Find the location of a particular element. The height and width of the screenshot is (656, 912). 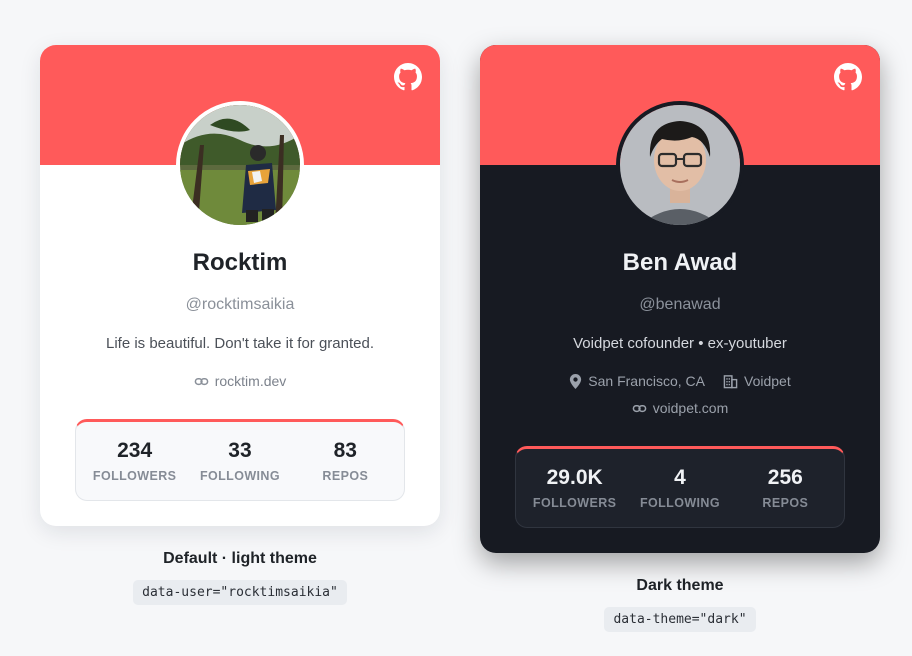

stat-followers: 29.0K FOLLOWERS is located at coordinates (575, 488).